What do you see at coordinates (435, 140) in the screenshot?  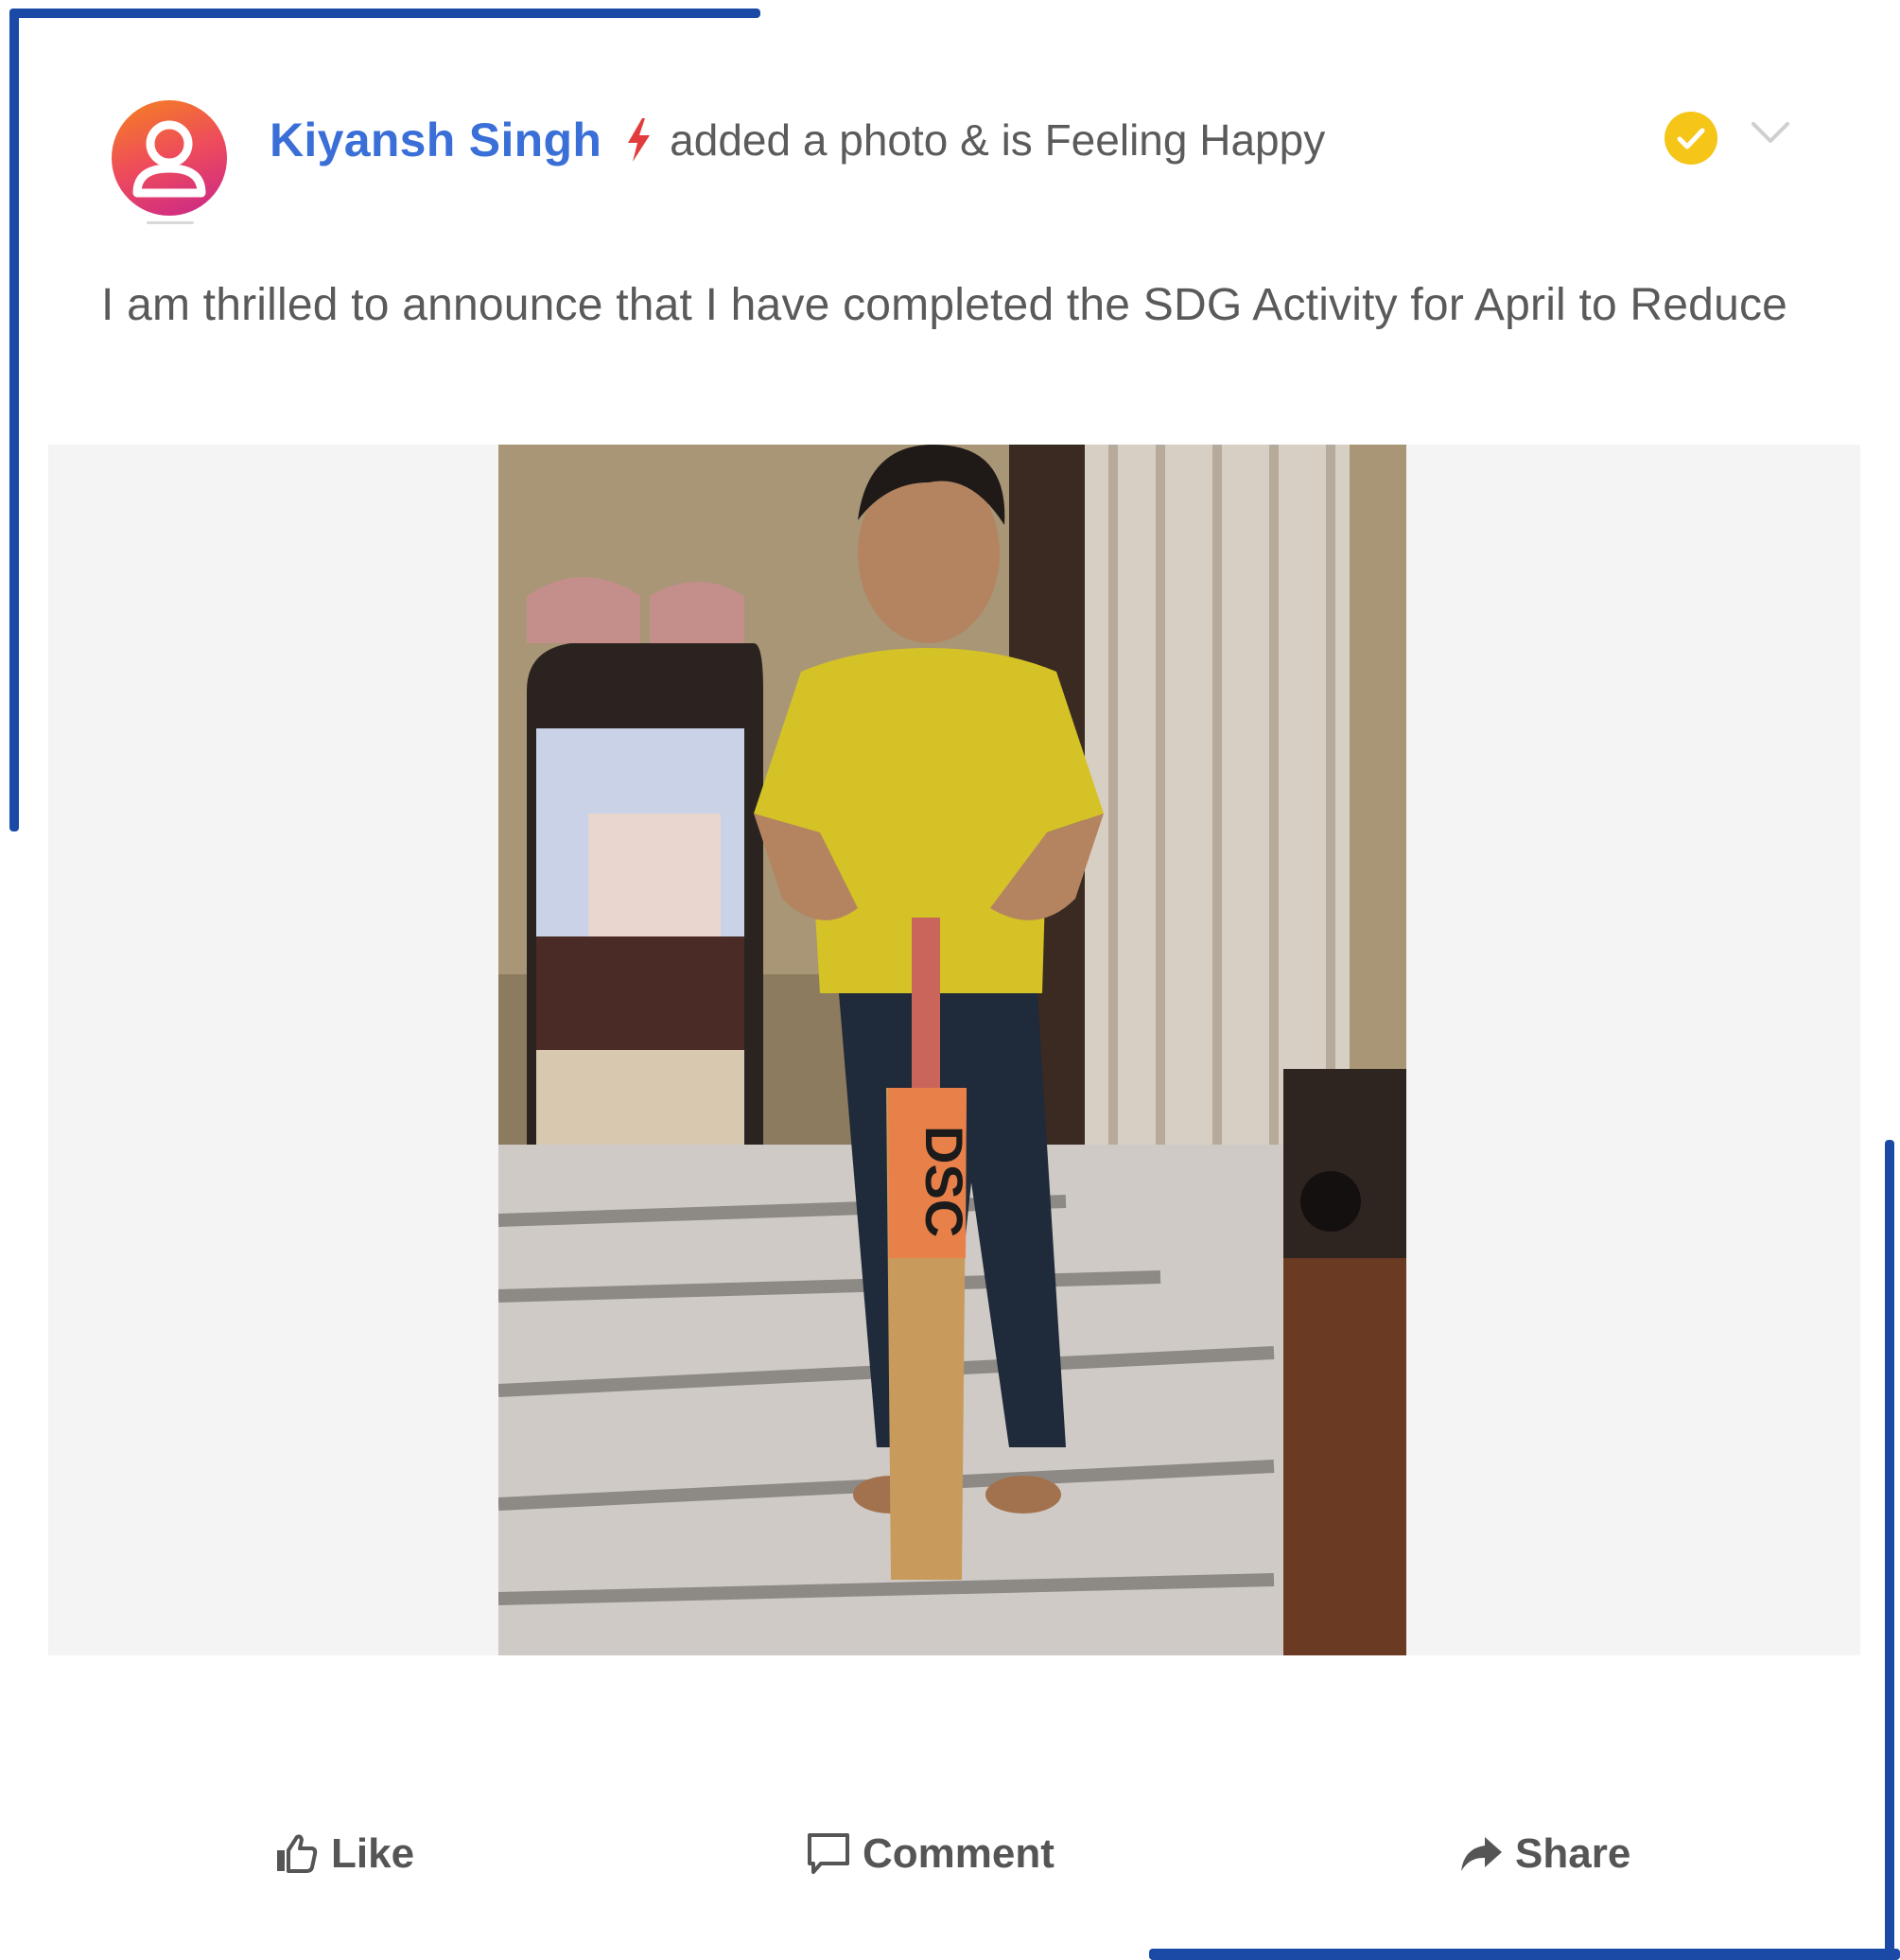 I see `author-name-link: Kiyansh Singh` at bounding box center [435, 140].